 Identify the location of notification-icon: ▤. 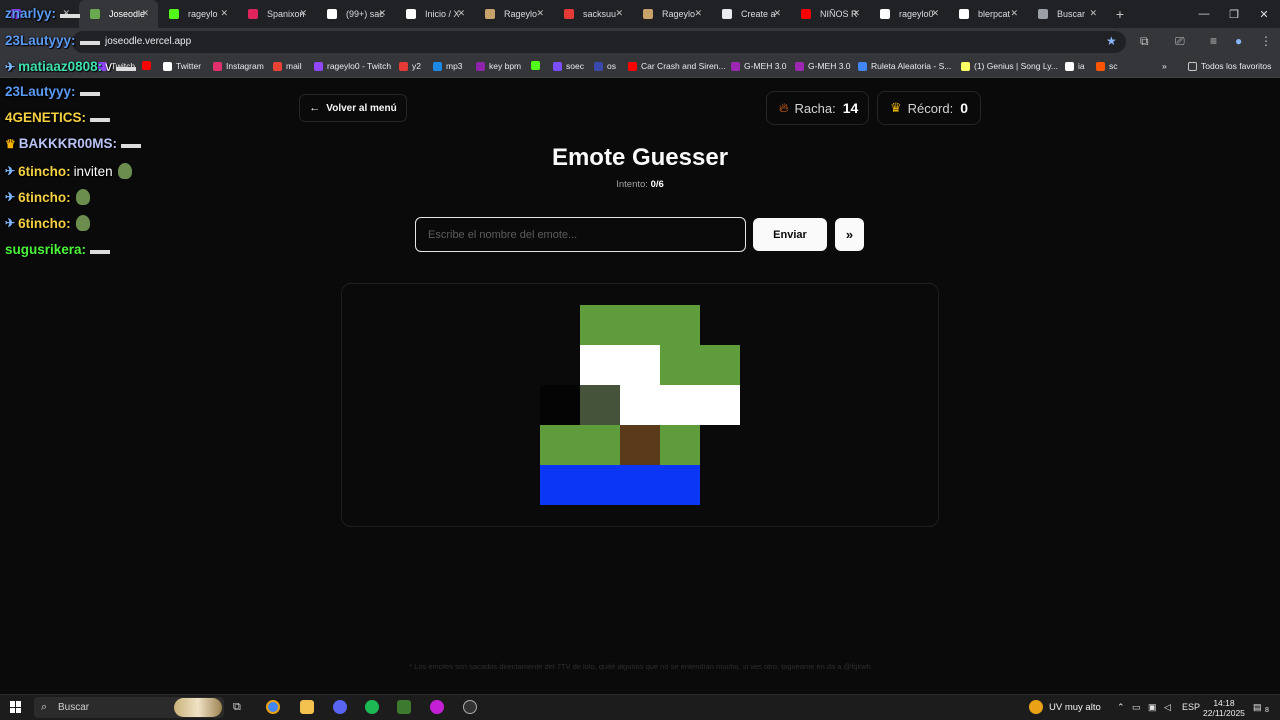
(1257, 707).